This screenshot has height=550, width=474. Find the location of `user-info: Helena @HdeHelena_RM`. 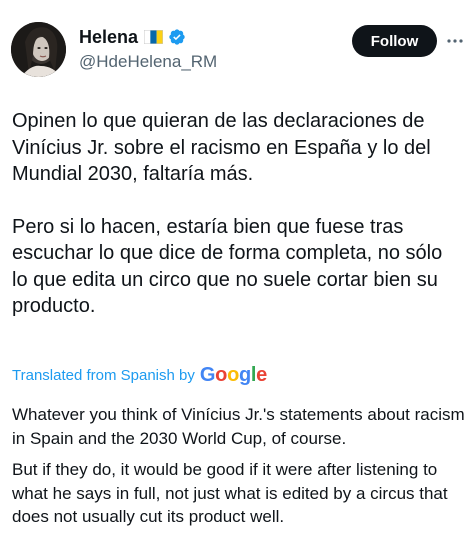

user-info: Helena @HdeHelena_RM is located at coordinates (148, 49).